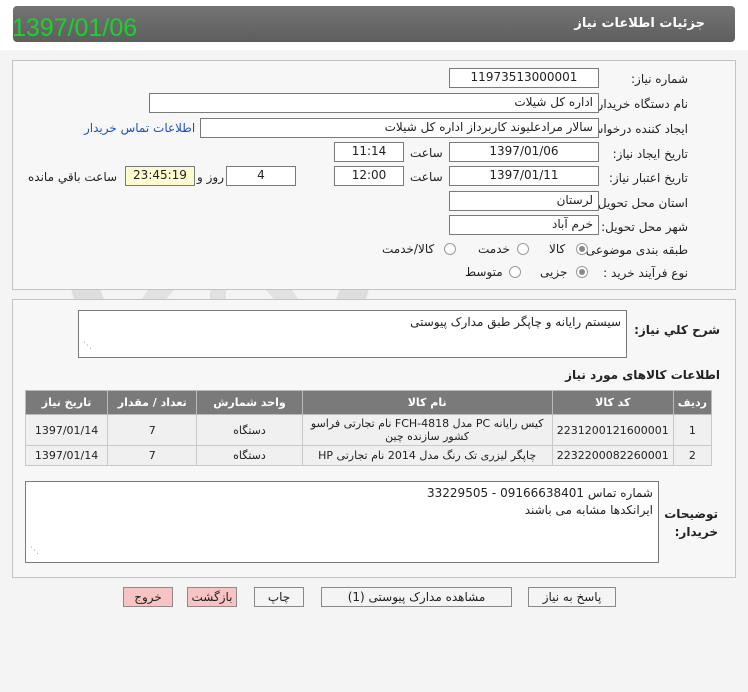  What do you see at coordinates (612, 455) in the screenshot?
I see `row-code: 2232200082260001` at bounding box center [612, 455].